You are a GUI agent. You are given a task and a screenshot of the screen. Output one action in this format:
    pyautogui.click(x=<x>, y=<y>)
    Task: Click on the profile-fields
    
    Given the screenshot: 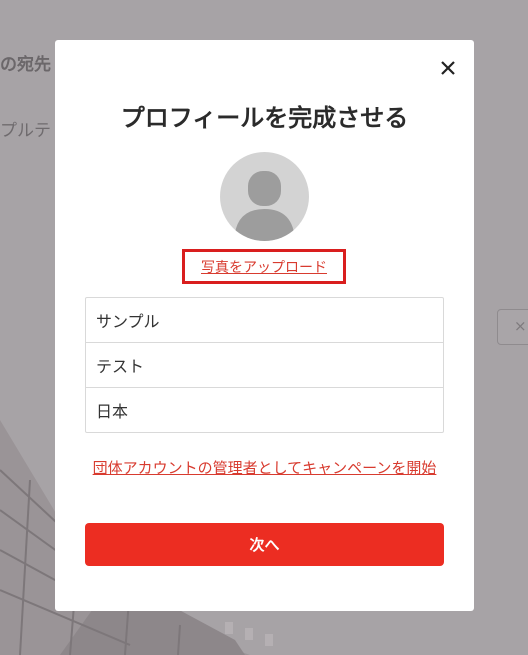 What is the action you would take?
    pyautogui.click(x=264, y=365)
    